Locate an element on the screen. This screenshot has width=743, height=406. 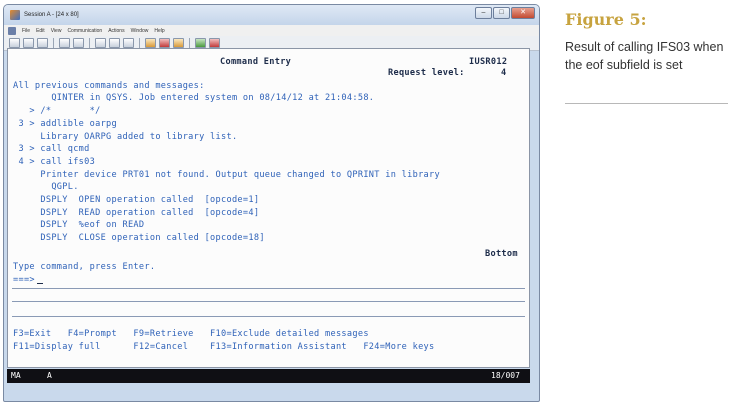
customize-icon is located at coordinates (200, 43).